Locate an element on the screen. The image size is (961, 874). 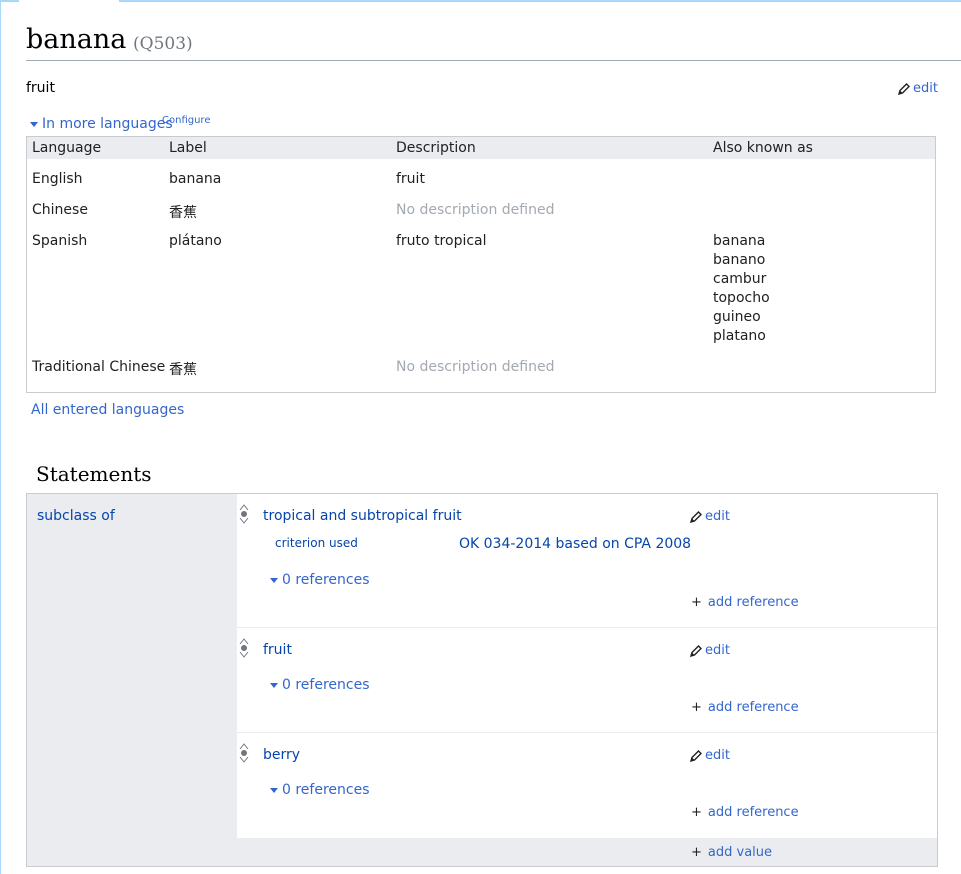
row-chinese-description: No description defined is located at coordinates (475, 210).